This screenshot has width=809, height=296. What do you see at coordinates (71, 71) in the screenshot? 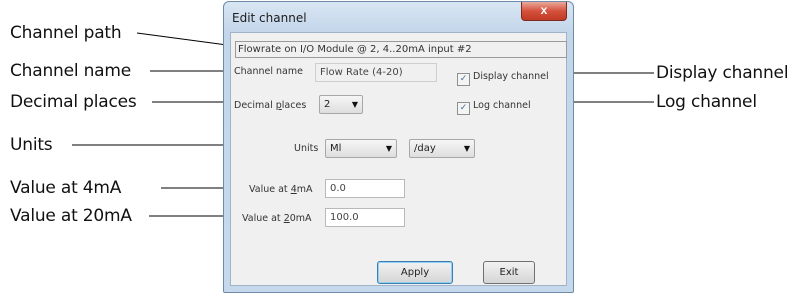
I see `callout-channel-name: Channel name` at bounding box center [71, 71].